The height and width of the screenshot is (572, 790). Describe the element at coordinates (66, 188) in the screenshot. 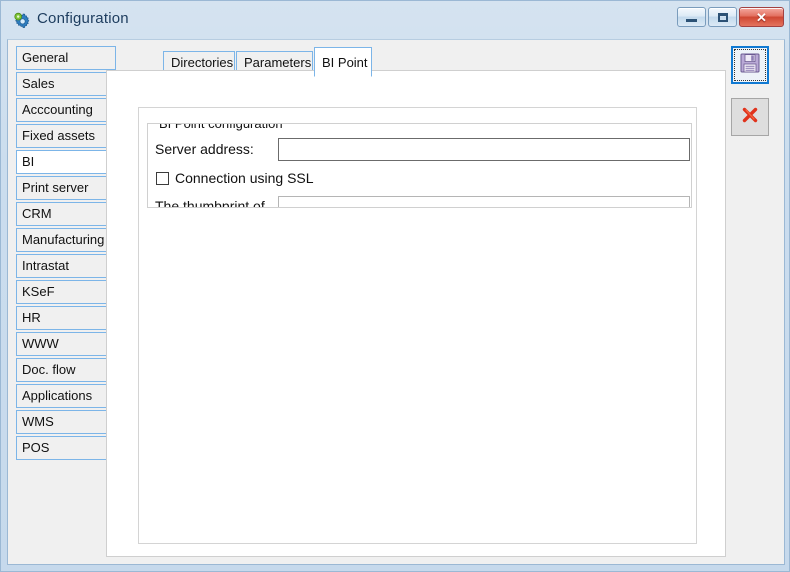

I see `sidebar-item-print-server: Print server` at that location.